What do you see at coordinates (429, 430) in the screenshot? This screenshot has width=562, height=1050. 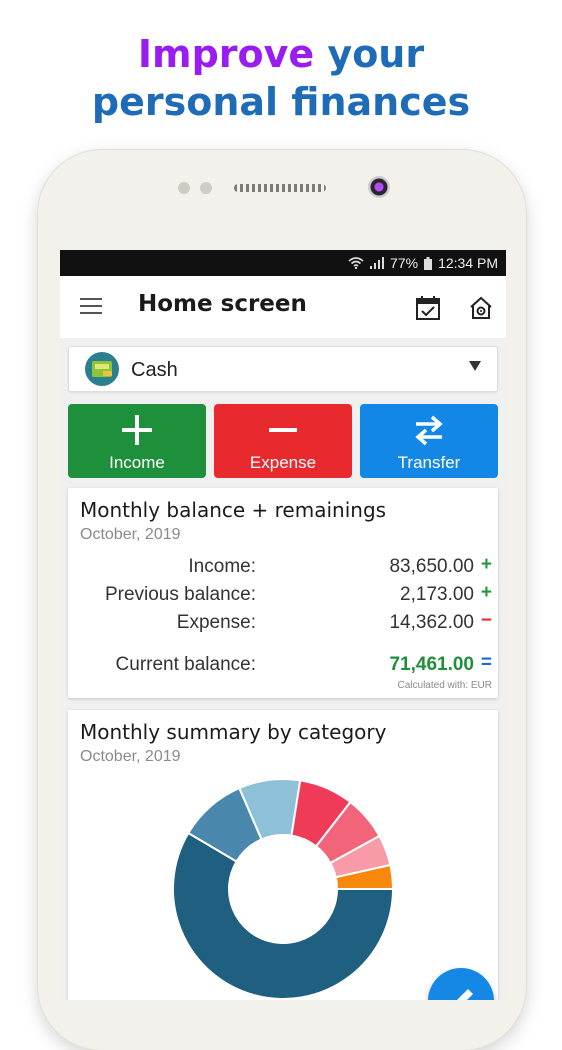 I see `transfer-arrows-icon` at bounding box center [429, 430].